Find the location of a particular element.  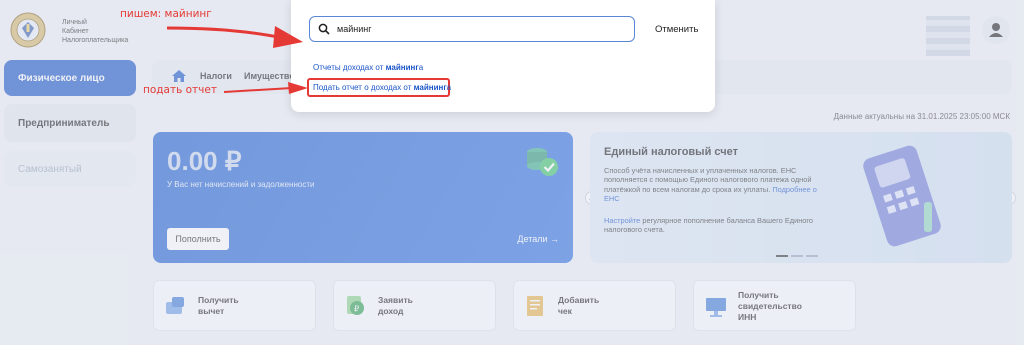

suggestion-item-submit-report: Подать отчет о доходах от майнинга is located at coordinates (382, 87).